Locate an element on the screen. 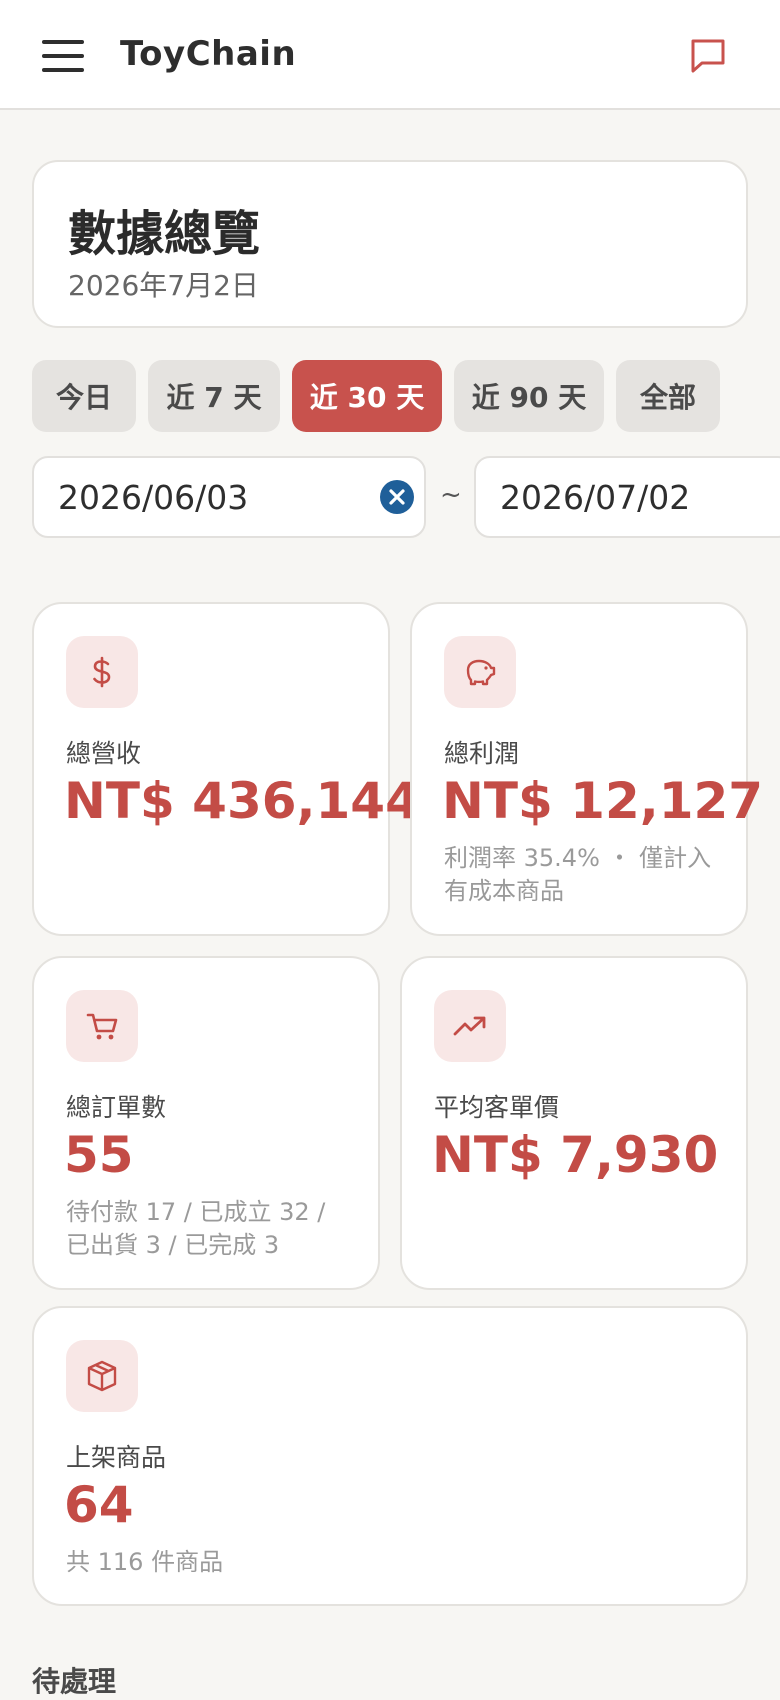 The image size is (780, 1700). profit-card: 總利潤 NT$ 12,127 利潤率 35.4% ・ 僅計入有成本商品 is located at coordinates (586, 769).